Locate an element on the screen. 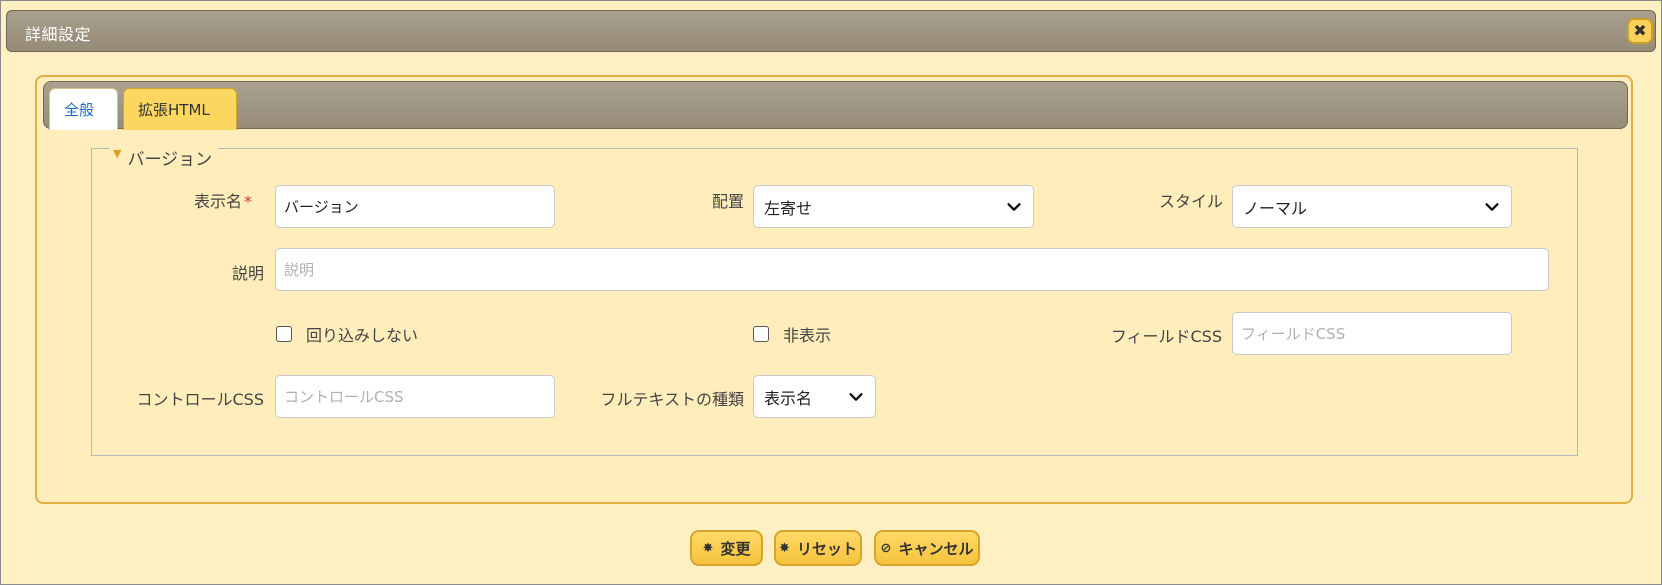 The height and width of the screenshot is (585, 1662). no-wrap-label: 回り込みしない is located at coordinates (362, 335).